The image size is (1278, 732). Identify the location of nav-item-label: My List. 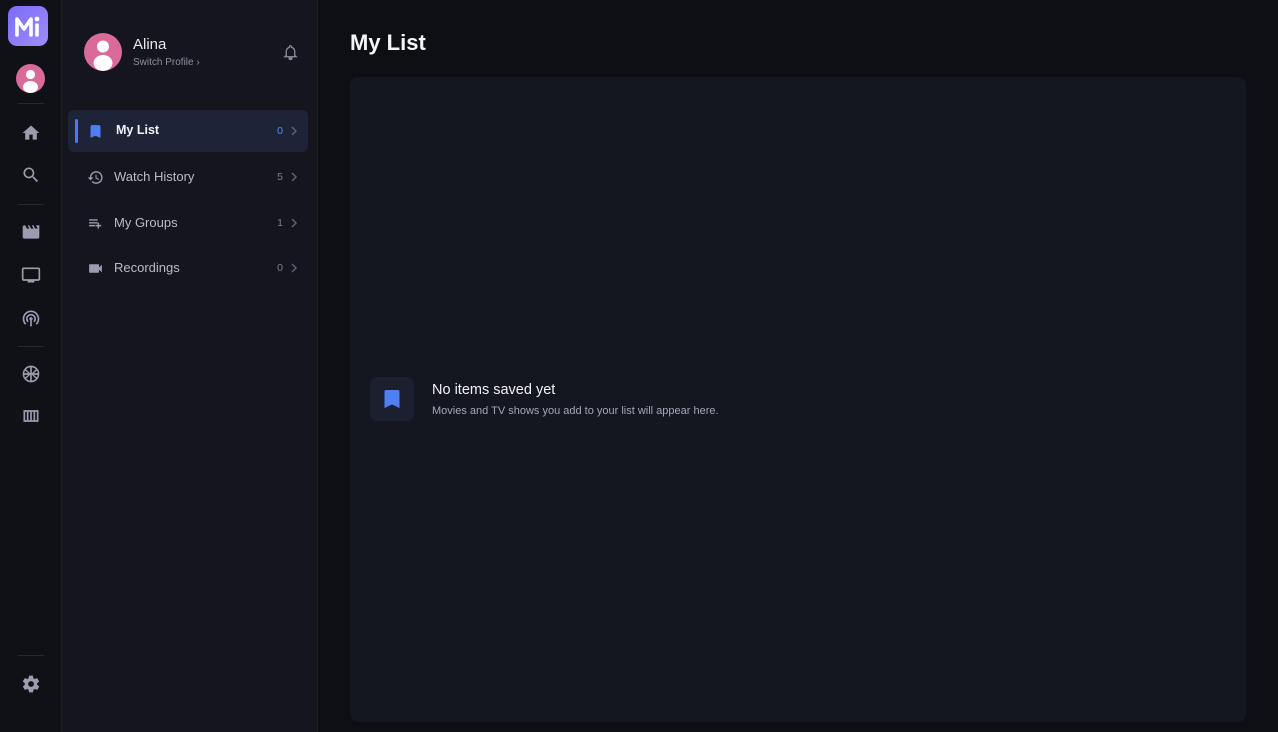
(138, 130).